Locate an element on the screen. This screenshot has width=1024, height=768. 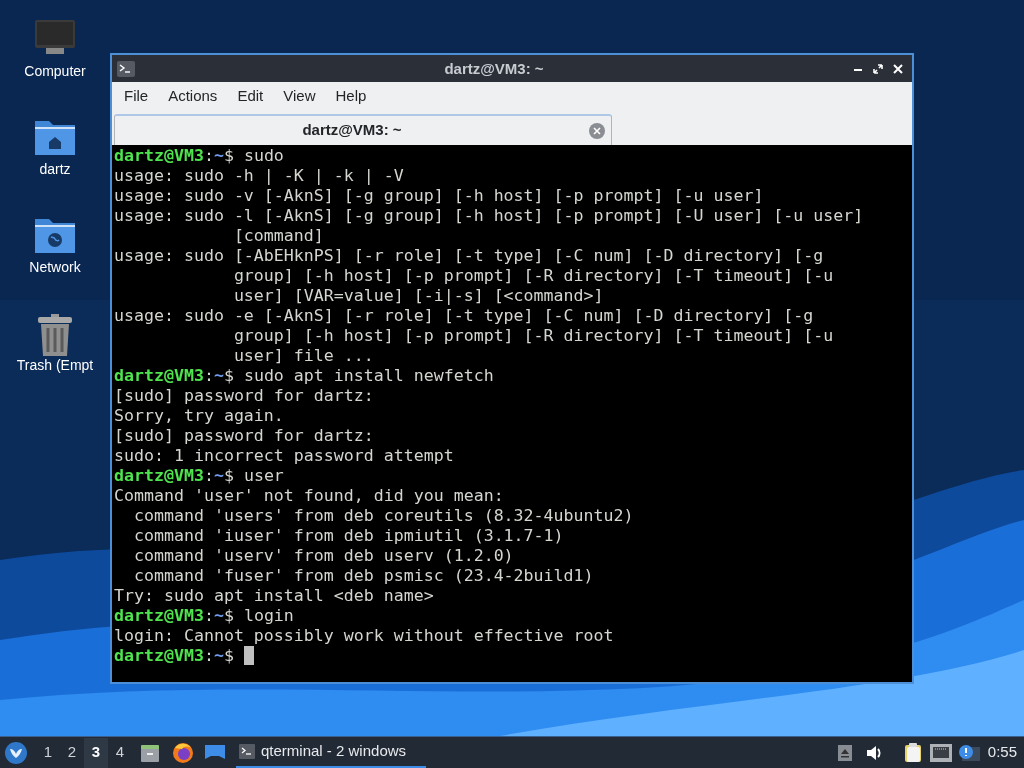
desktop-icon is located at coordinates (215, 752).